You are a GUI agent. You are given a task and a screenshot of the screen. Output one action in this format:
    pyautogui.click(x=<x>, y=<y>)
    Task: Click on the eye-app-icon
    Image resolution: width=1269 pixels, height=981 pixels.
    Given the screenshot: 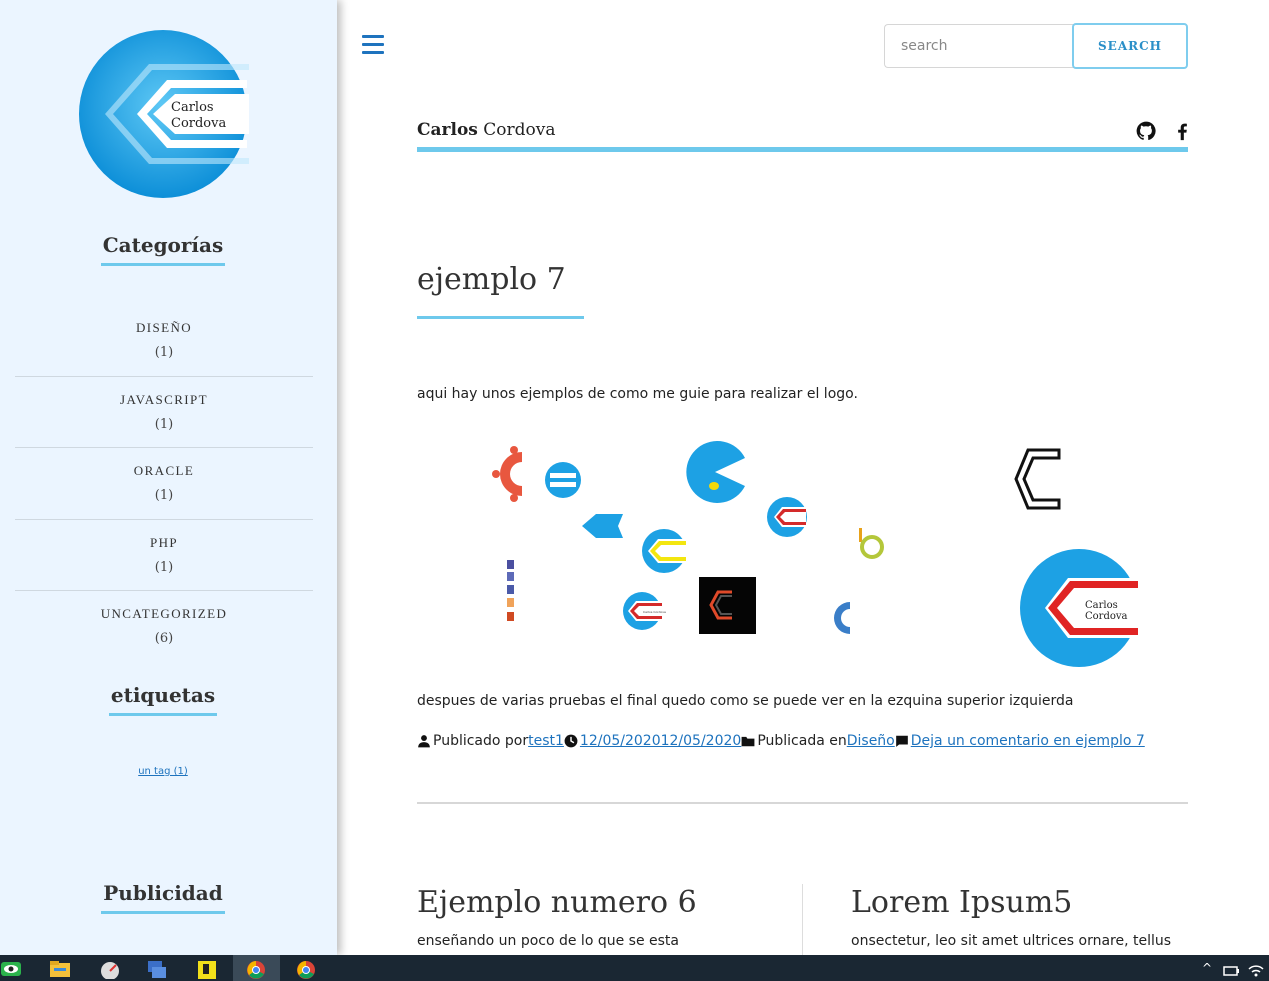 What is the action you would take?
    pyautogui.click(x=11, y=969)
    